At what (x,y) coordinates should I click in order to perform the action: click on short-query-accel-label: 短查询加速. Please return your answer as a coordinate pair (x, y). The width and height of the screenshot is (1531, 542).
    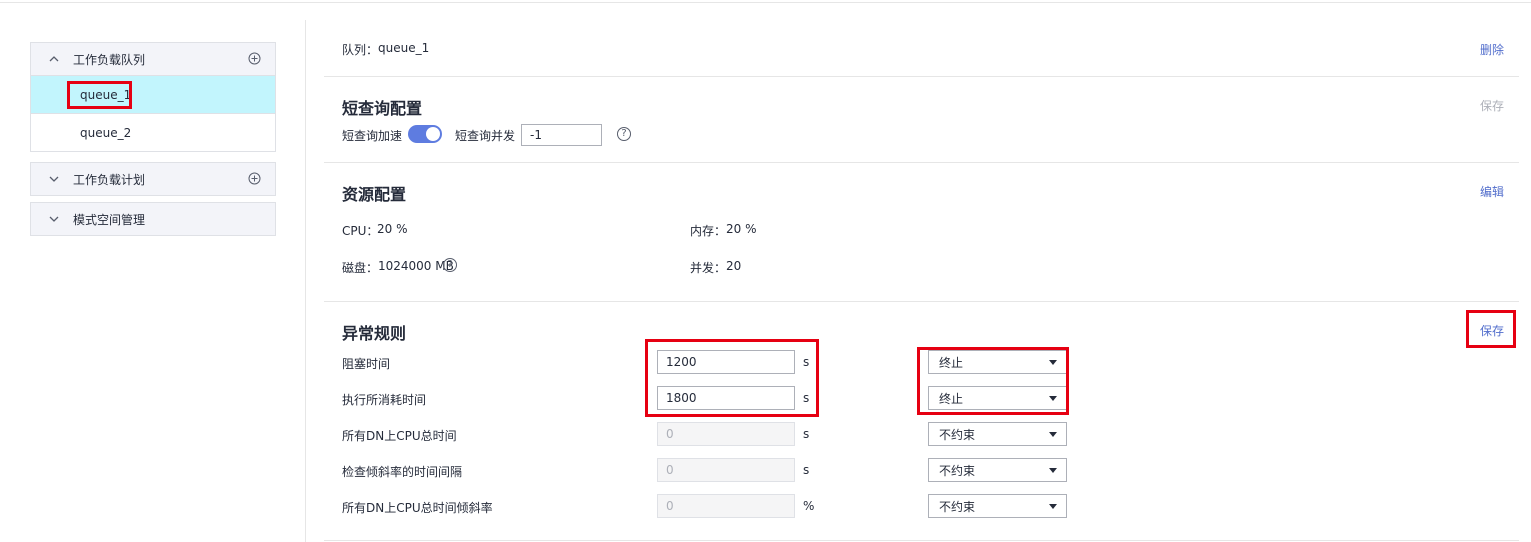
    Looking at the image, I should click on (372, 136).